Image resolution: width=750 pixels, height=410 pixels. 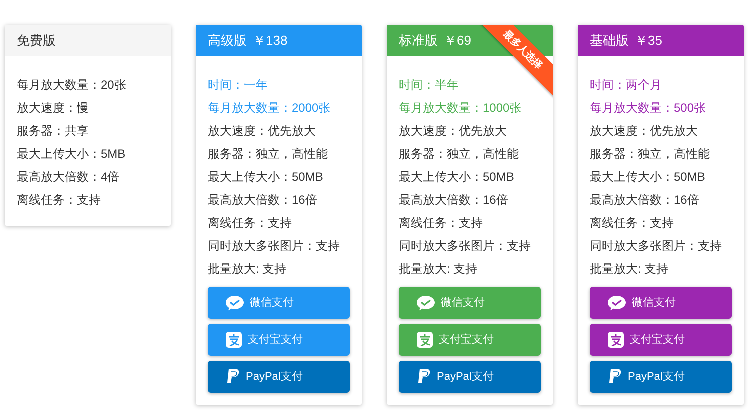 I want to click on feature-text: 每月放大数量：500张, so click(x=649, y=108).